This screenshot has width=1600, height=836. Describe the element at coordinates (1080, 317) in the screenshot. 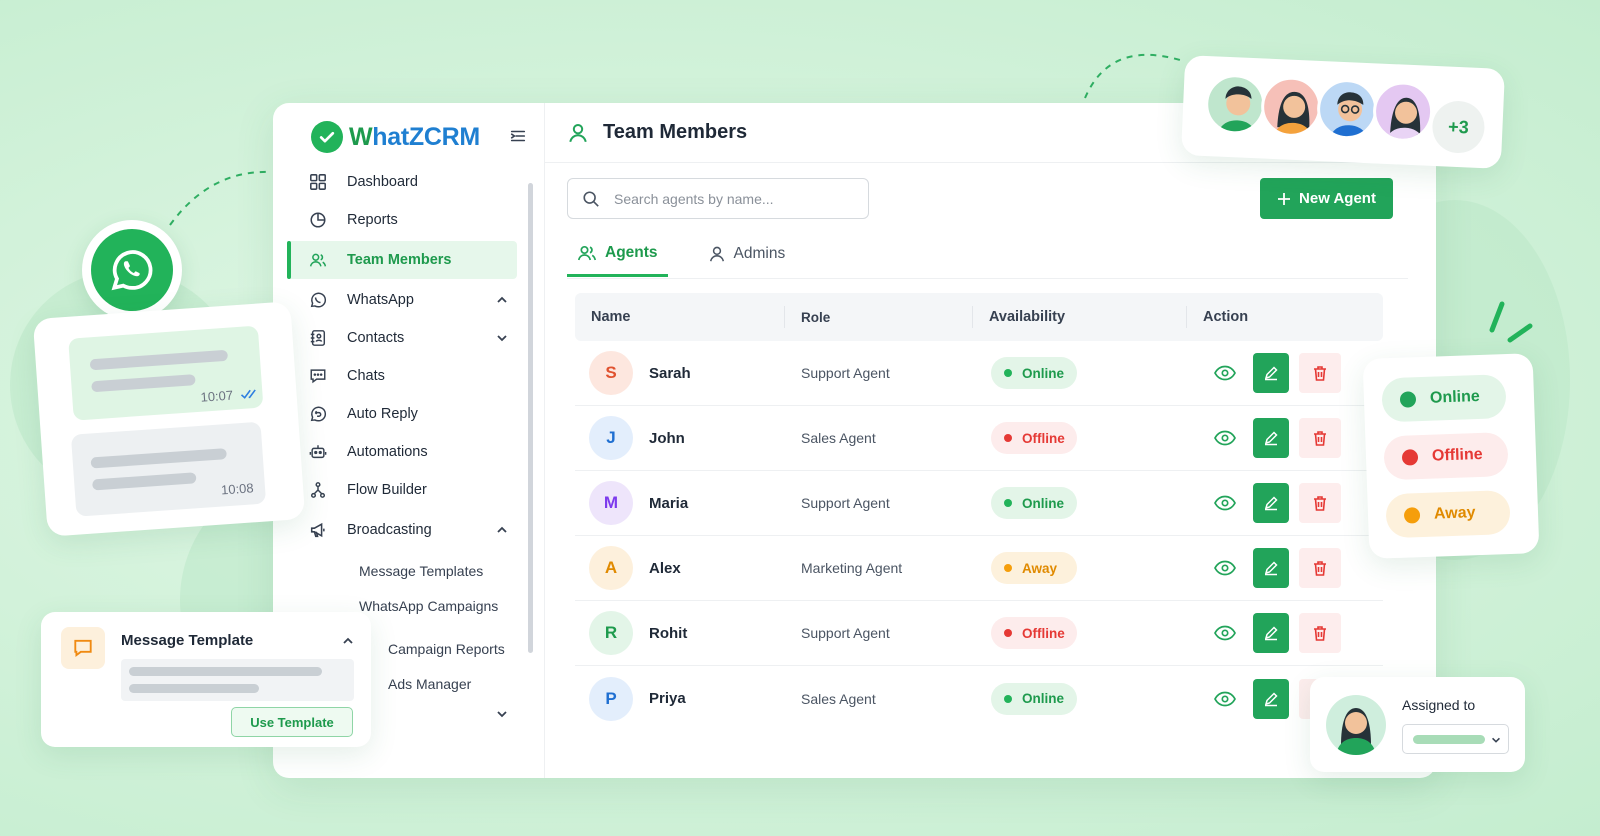

I see `column-header-availability: Availability` at that location.